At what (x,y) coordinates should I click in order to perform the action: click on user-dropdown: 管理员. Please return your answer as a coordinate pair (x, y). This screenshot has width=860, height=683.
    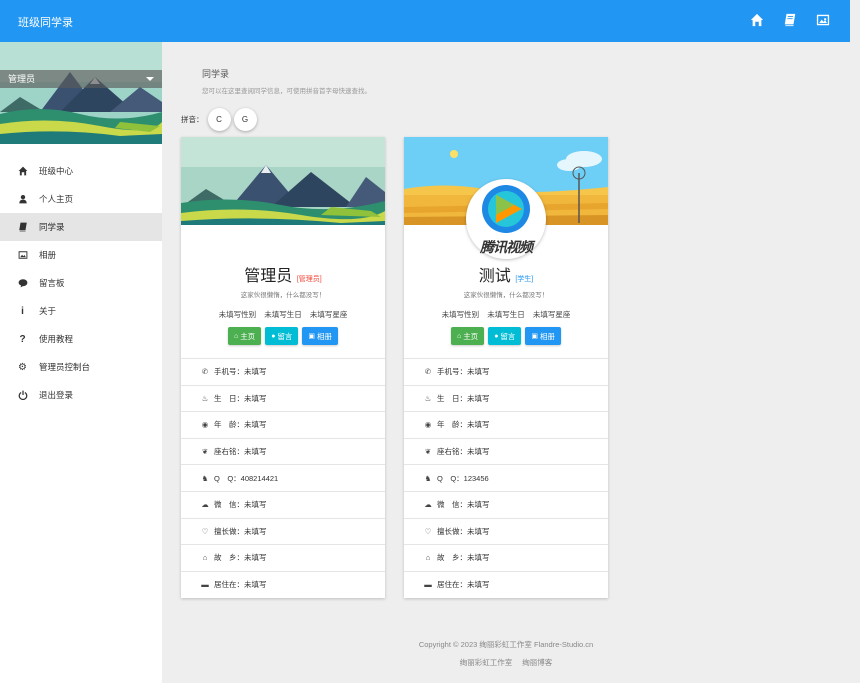
    Looking at the image, I should click on (81, 79).